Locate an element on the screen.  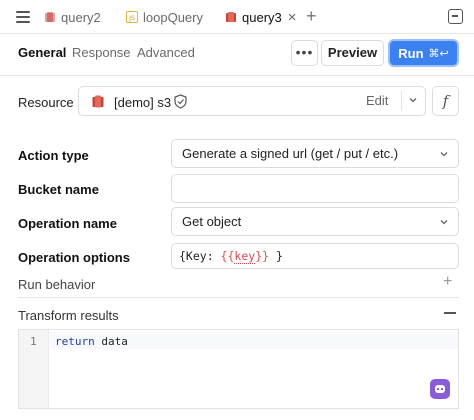
run-shortcut: ⌘↩ is located at coordinates (438, 53).